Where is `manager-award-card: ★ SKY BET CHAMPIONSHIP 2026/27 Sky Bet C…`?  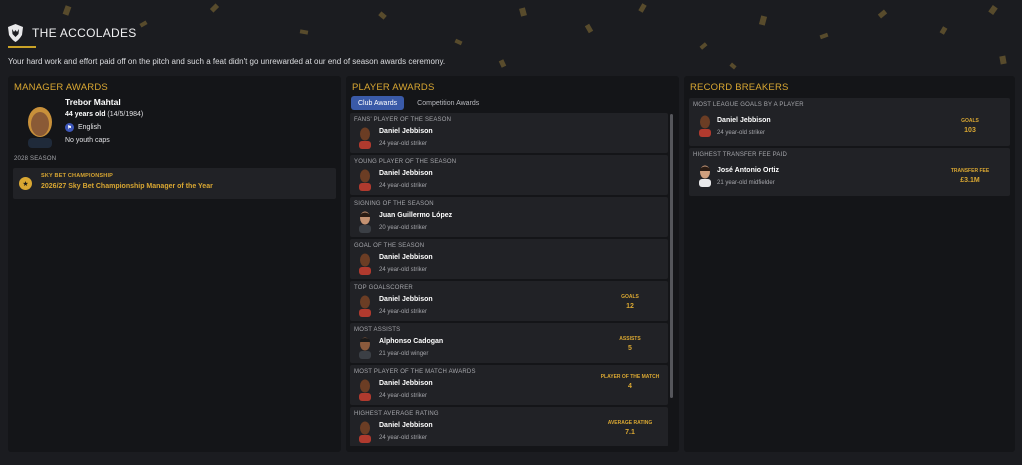
manager-award-card: ★ SKY BET CHAMPIONSHIP 2026/27 Sky Bet C… is located at coordinates (174, 183).